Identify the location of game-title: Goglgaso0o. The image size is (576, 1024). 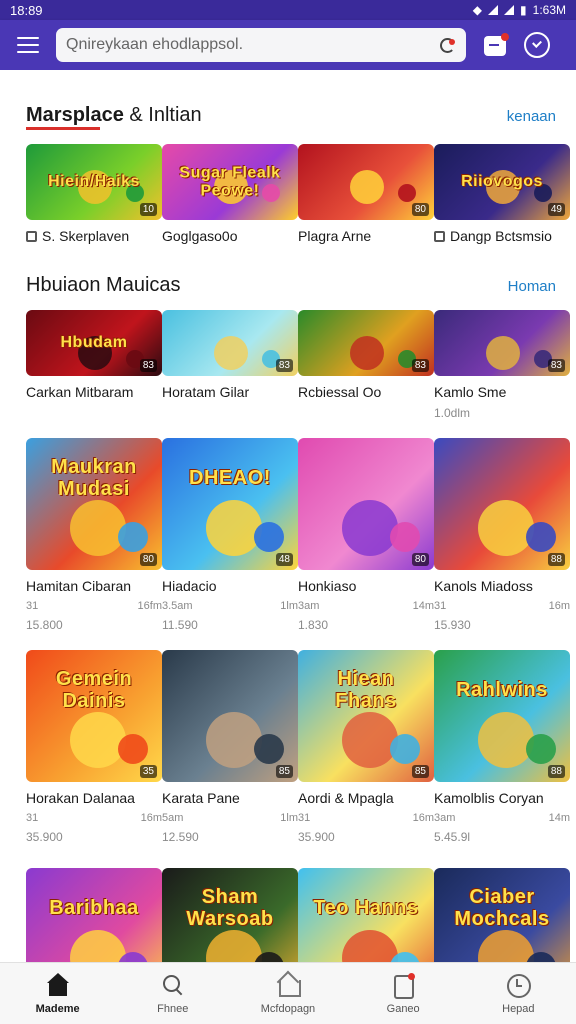
(230, 236).